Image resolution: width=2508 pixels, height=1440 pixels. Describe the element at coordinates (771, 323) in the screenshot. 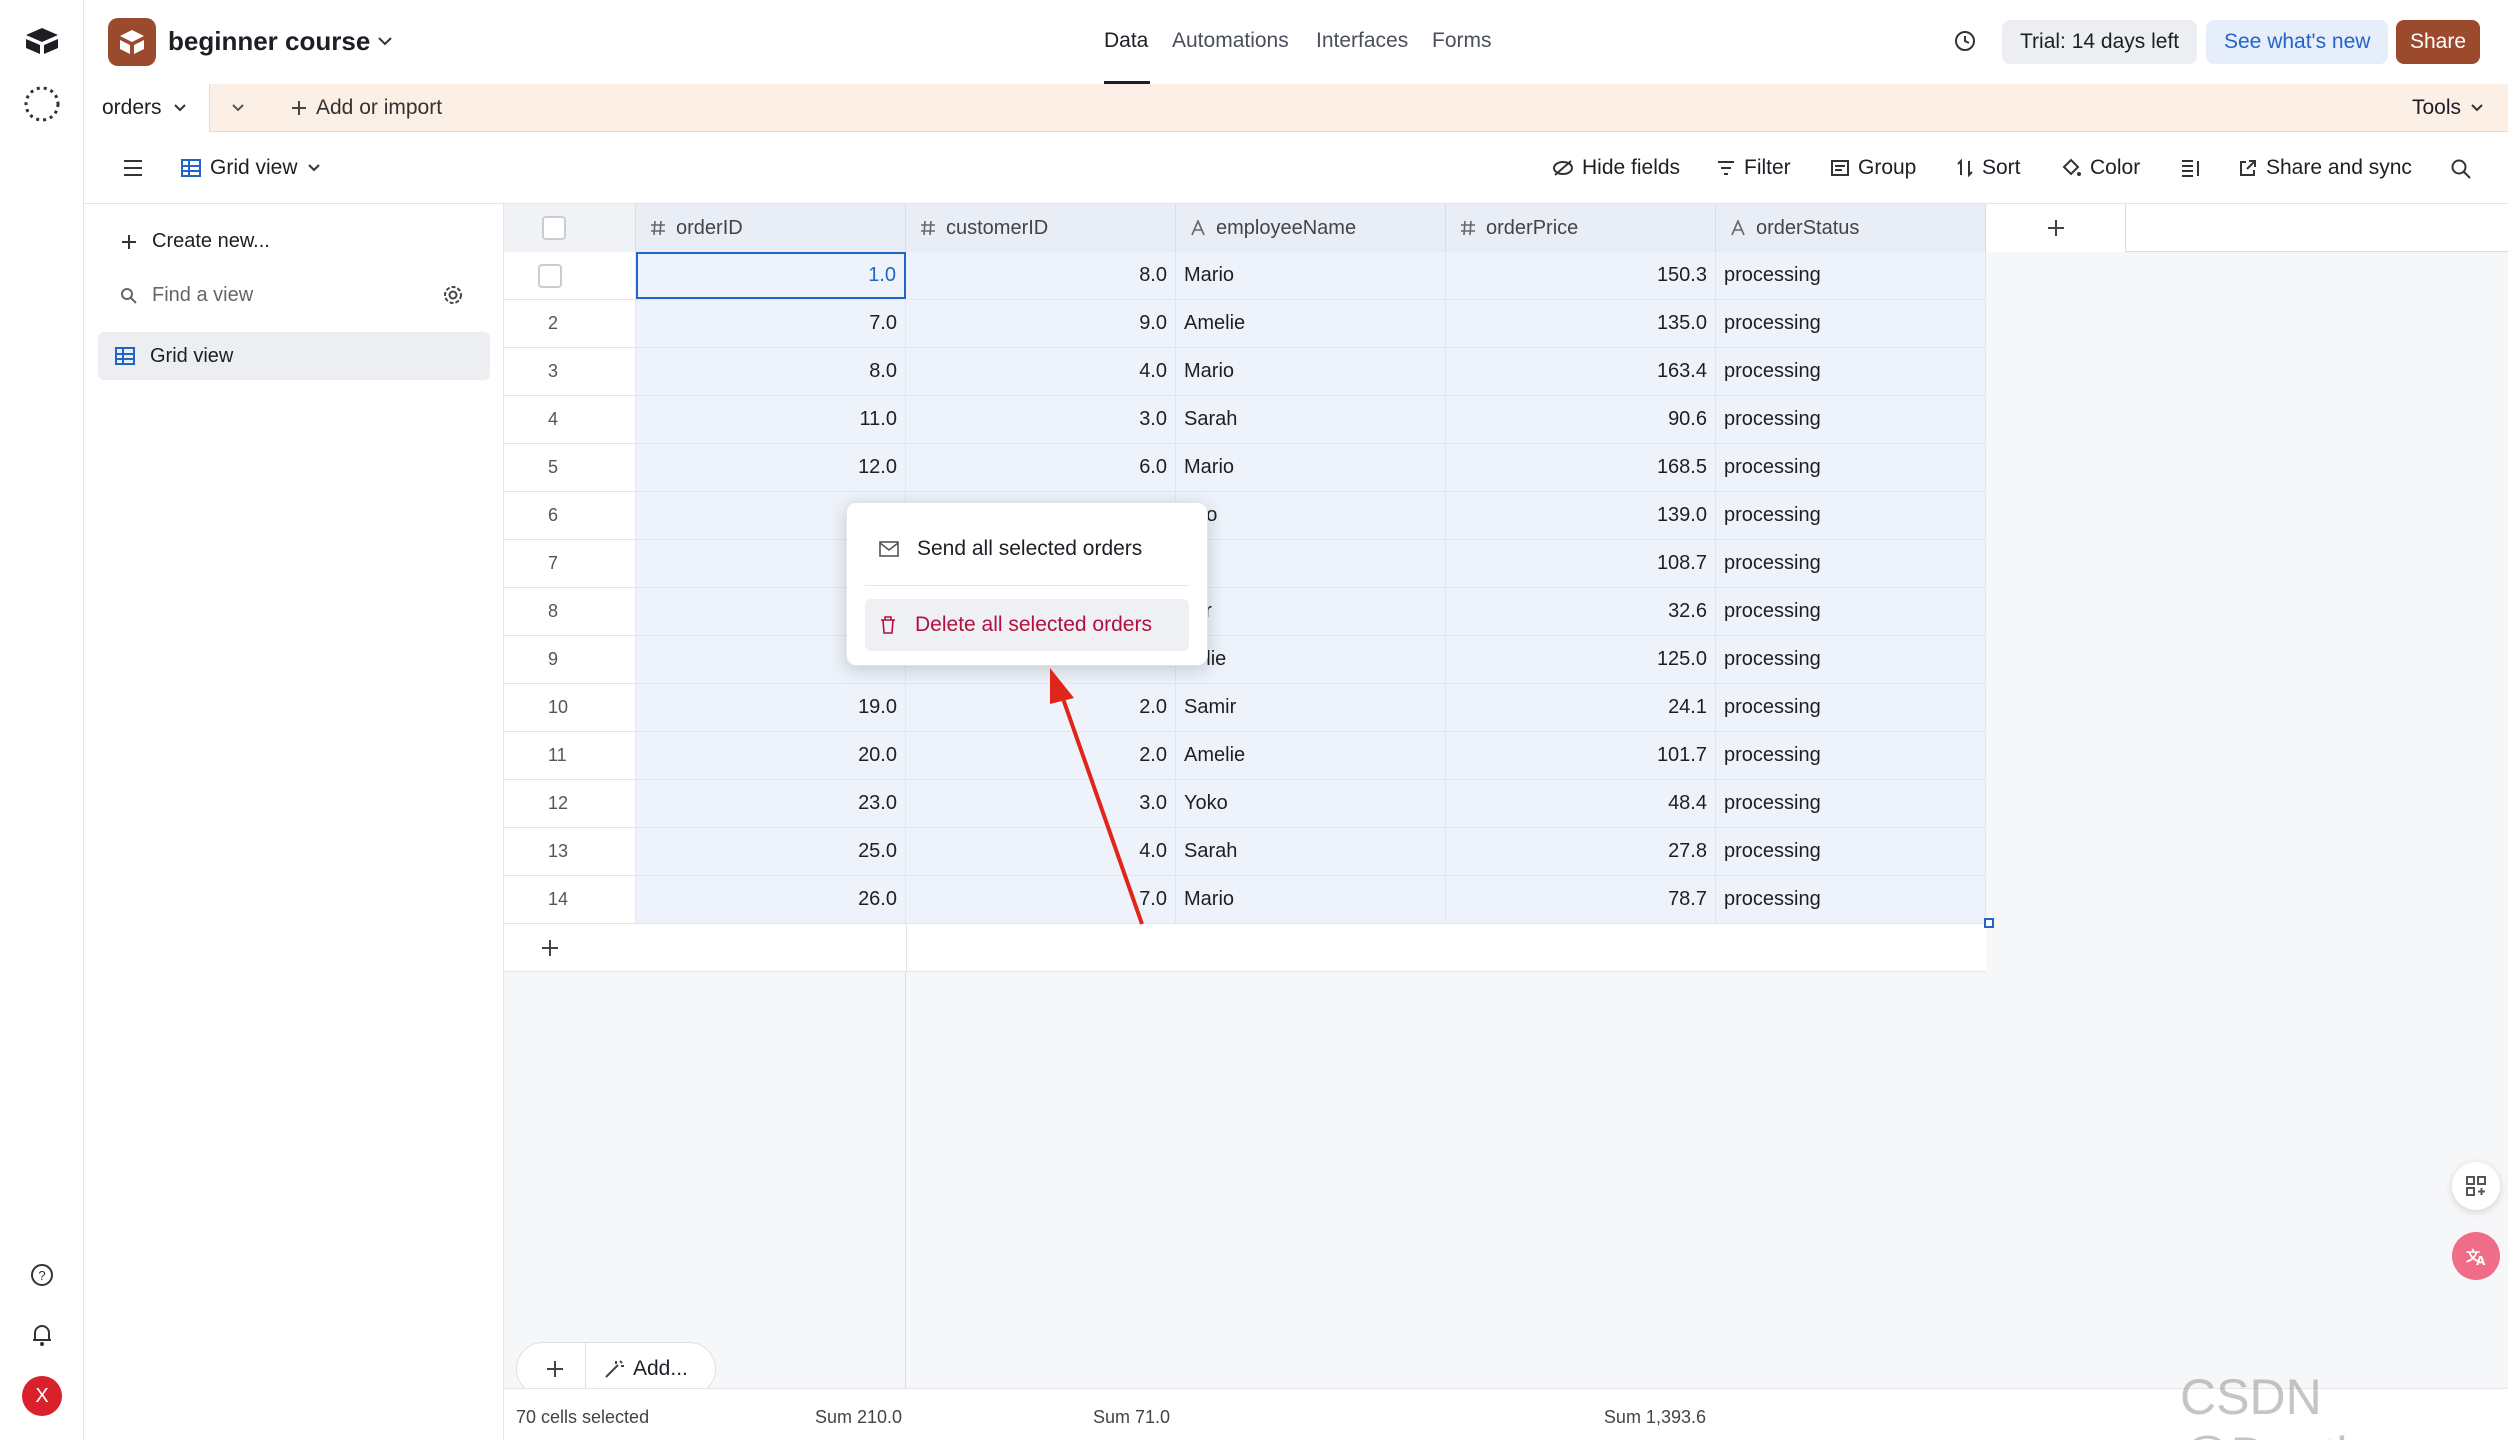

I see `cell-orderid: 7.0` at that location.